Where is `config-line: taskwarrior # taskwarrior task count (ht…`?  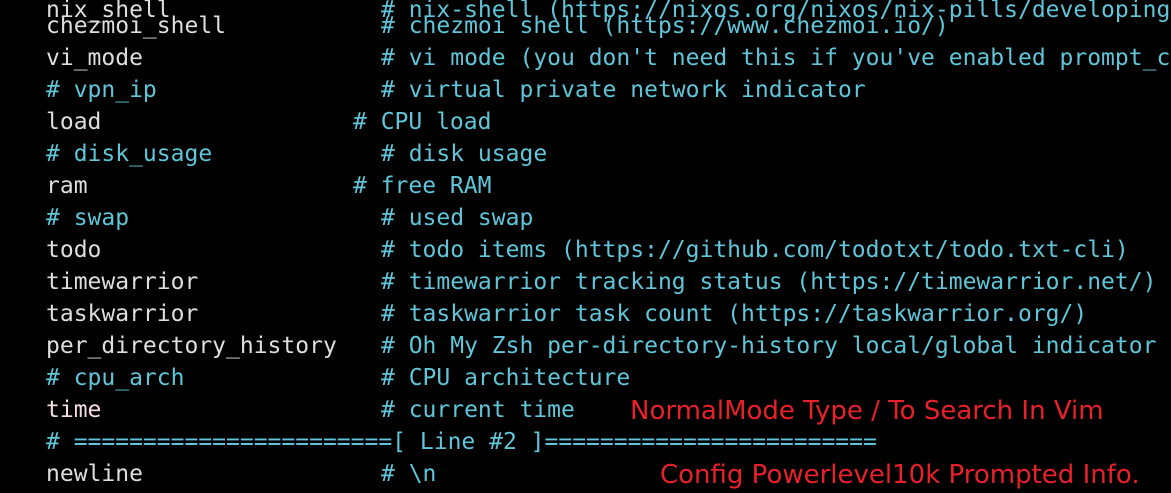 config-line: taskwarrior # taskwarrior task count (ht… is located at coordinates (543, 314).